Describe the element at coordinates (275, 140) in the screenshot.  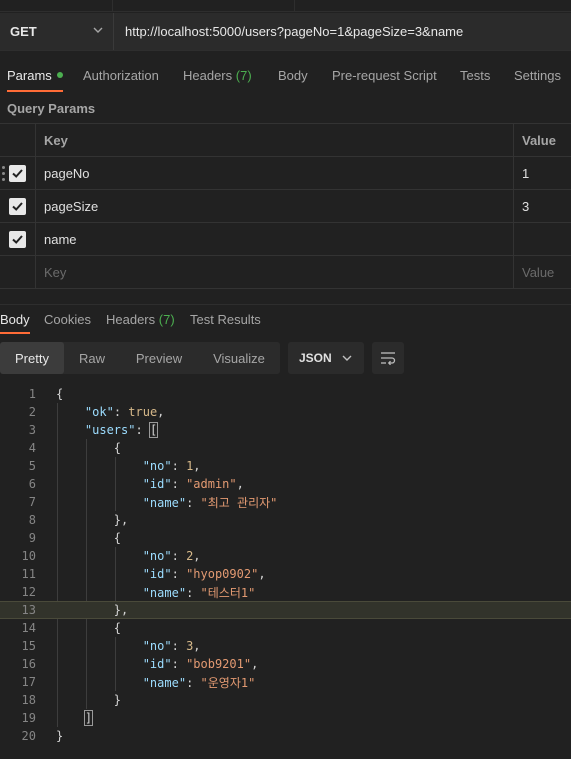
I see `column-header-key: Key` at that location.